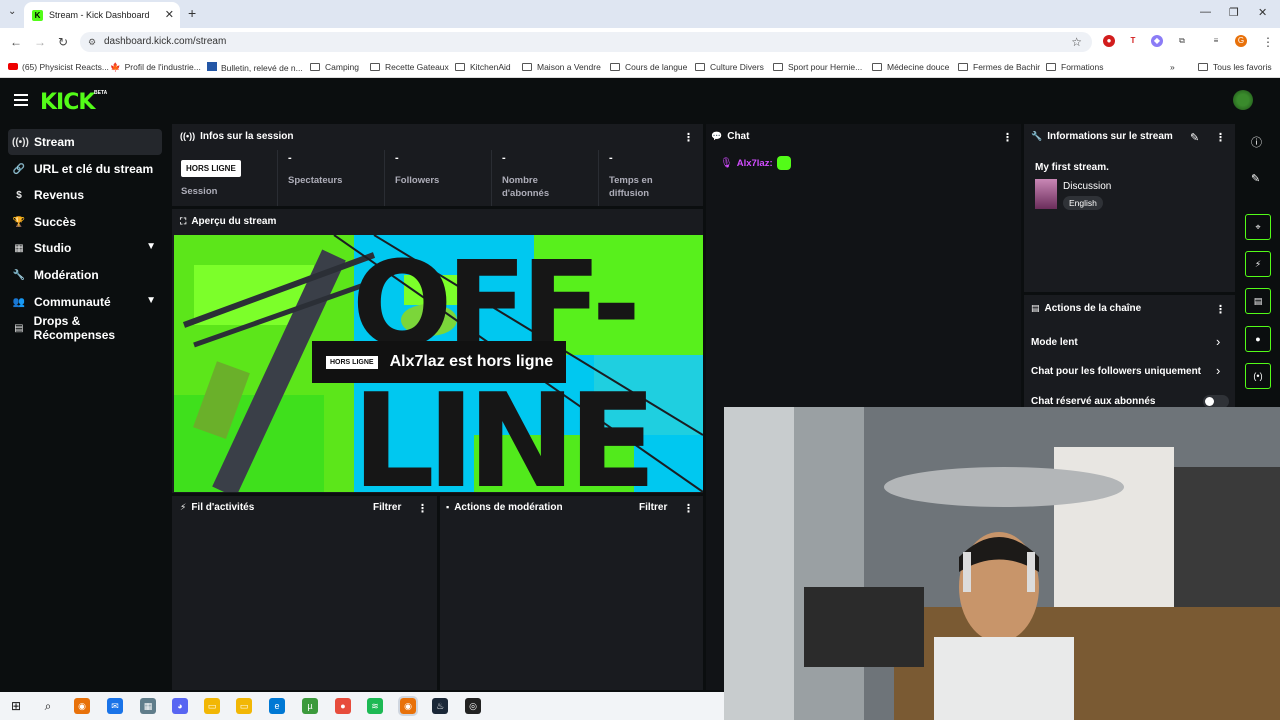 This screenshot has height=720, width=1280. I want to click on mail-icon: ✉, so click(115, 706).